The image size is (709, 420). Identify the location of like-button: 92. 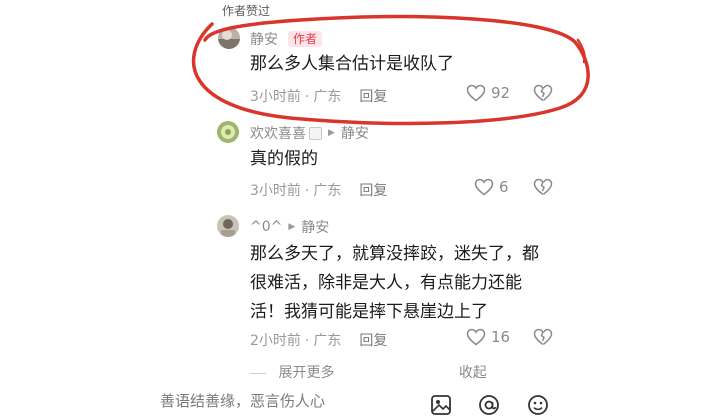
(488, 93).